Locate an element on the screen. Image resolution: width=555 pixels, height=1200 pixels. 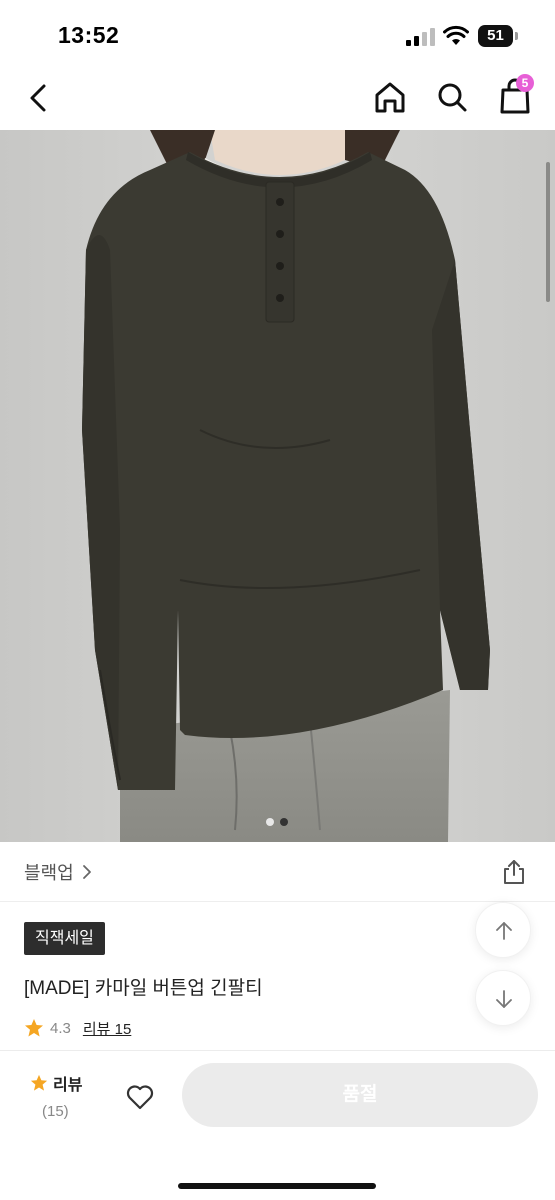
carousel-dot is located at coordinates (270, 822).